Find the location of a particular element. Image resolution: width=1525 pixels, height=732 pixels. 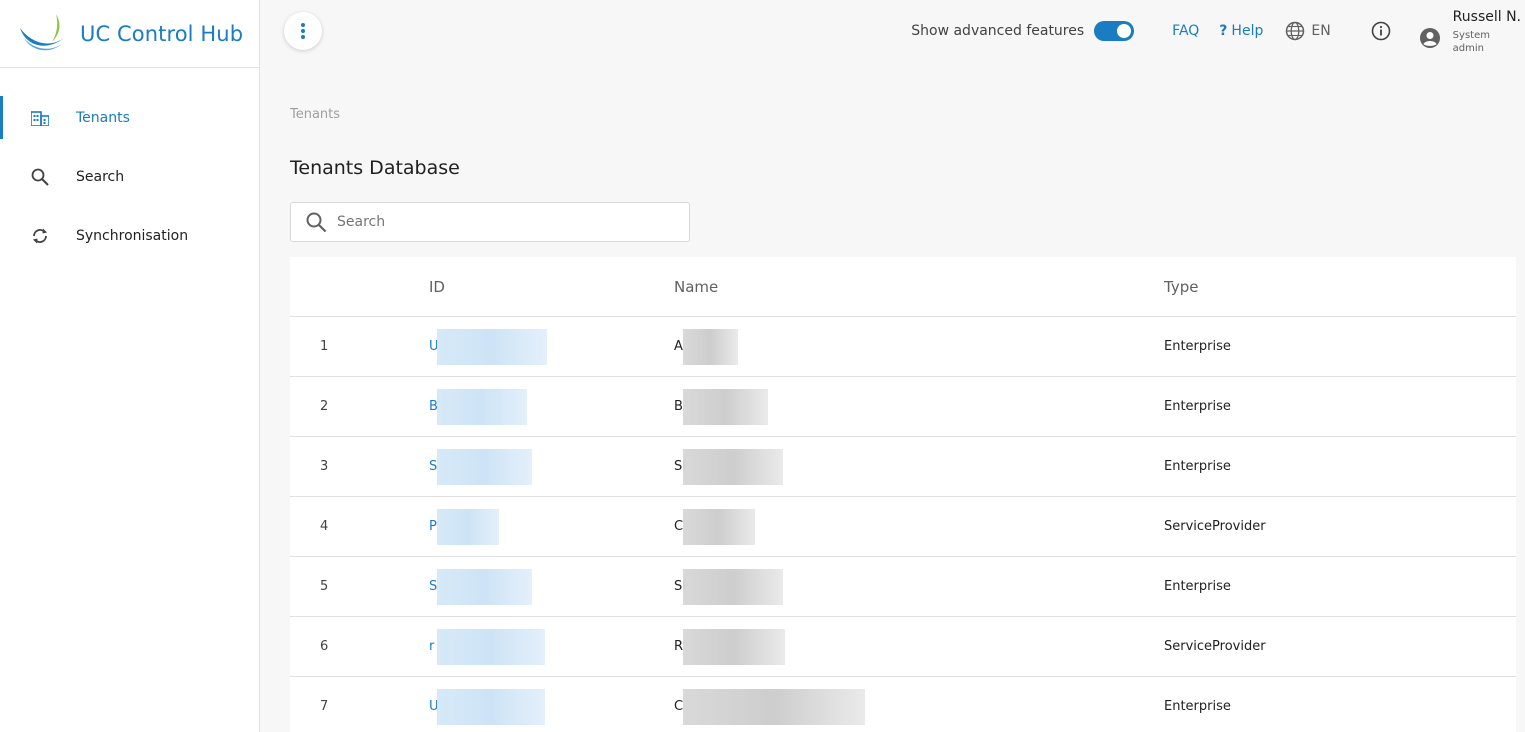

tenant-name: A is located at coordinates (678, 346).